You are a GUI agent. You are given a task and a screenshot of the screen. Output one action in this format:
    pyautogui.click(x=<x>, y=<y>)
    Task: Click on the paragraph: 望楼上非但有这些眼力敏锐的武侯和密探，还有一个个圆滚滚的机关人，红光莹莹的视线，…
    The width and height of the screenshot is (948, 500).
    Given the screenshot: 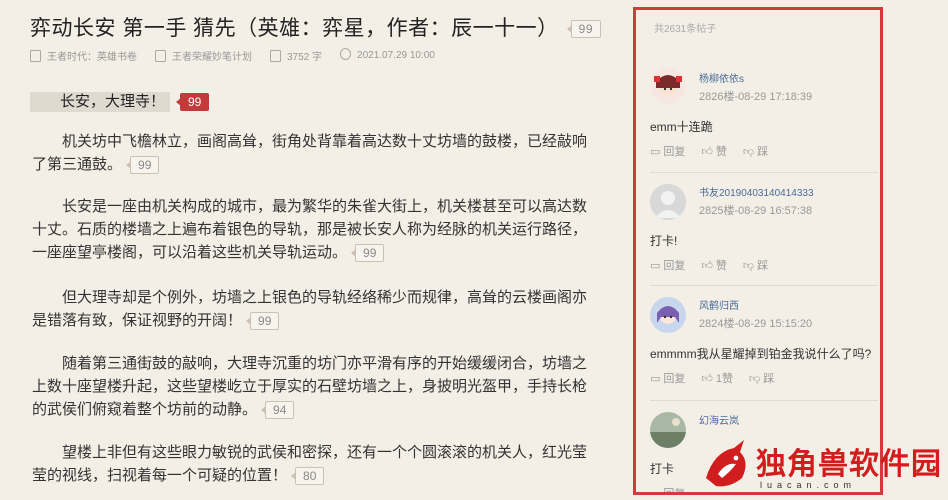 What is the action you would take?
    pyautogui.click(x=310, y=465)
    